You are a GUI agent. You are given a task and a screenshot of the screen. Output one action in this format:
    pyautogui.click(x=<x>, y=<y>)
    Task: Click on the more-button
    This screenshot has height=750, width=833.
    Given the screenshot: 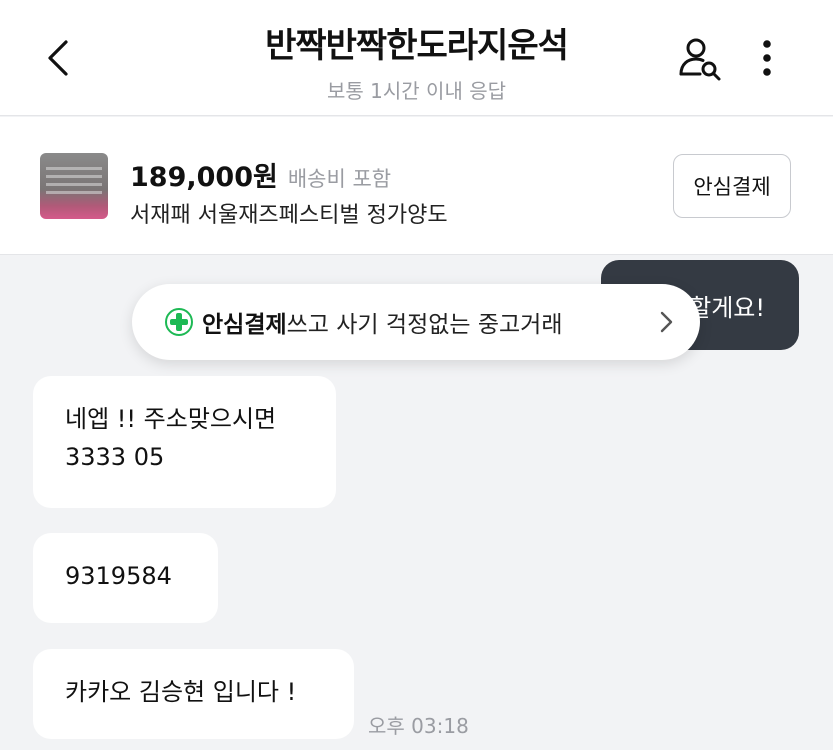 What is the action you would take?
    pyautogui.click(x=767, y=58)
    